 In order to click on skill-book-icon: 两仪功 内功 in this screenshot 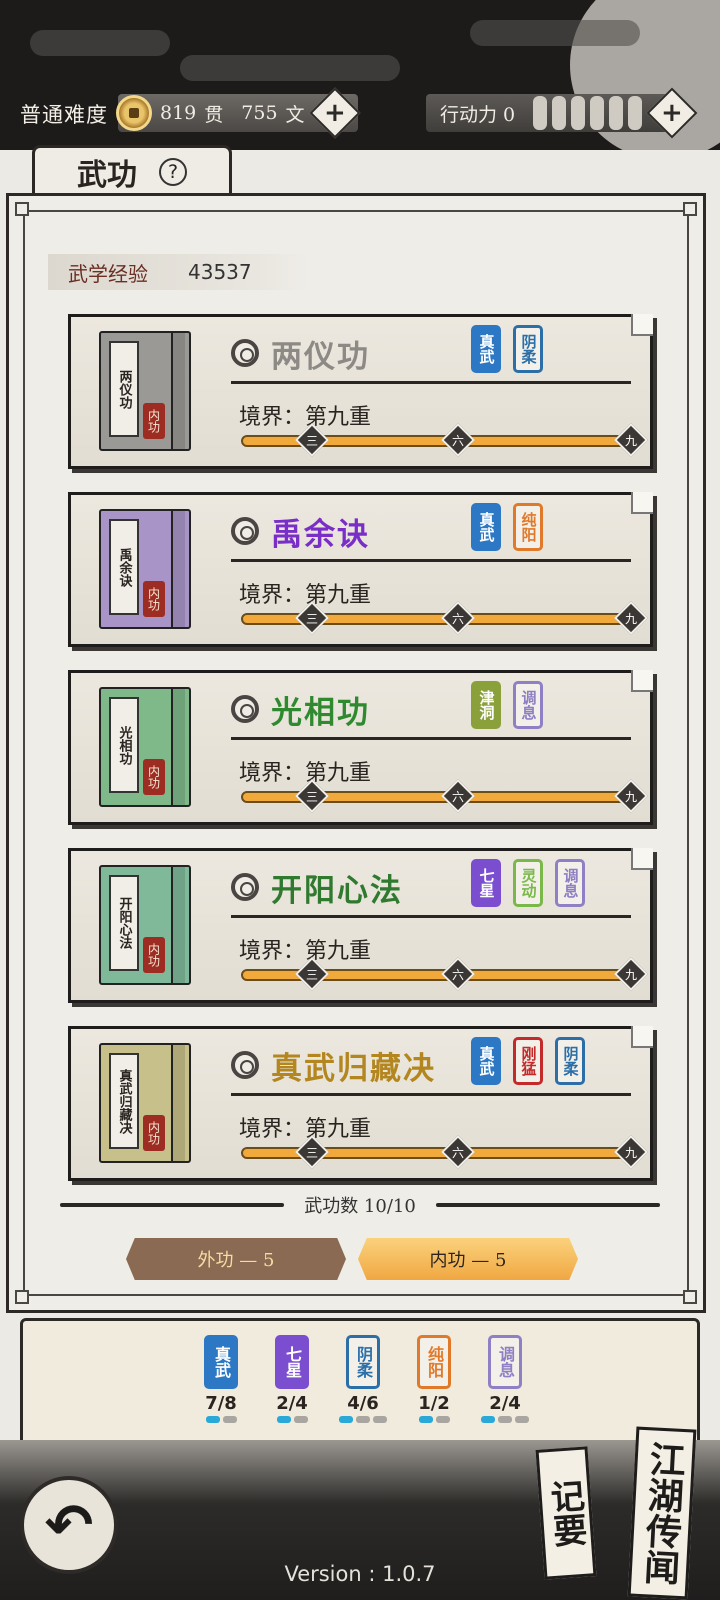, I will do `click(145, 391)`.